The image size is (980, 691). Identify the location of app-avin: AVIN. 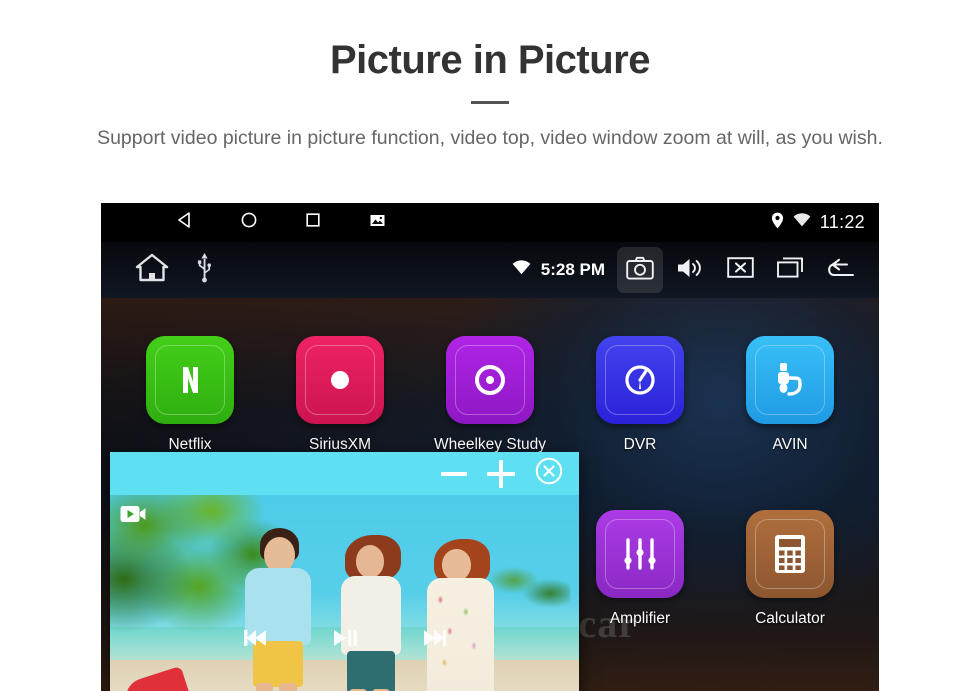
(790, 423).